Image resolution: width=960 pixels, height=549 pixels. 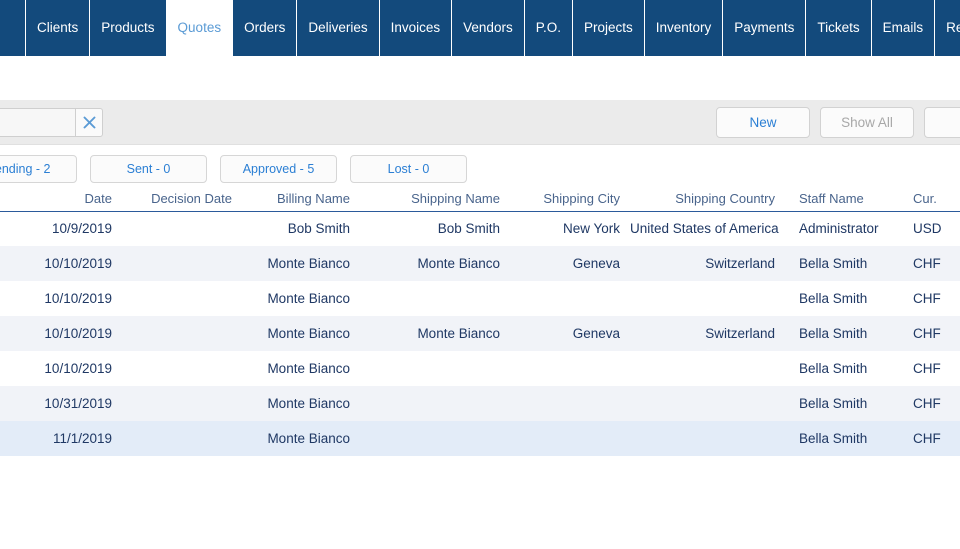 I want to click on new-button: New, so click(x=763, y=122).